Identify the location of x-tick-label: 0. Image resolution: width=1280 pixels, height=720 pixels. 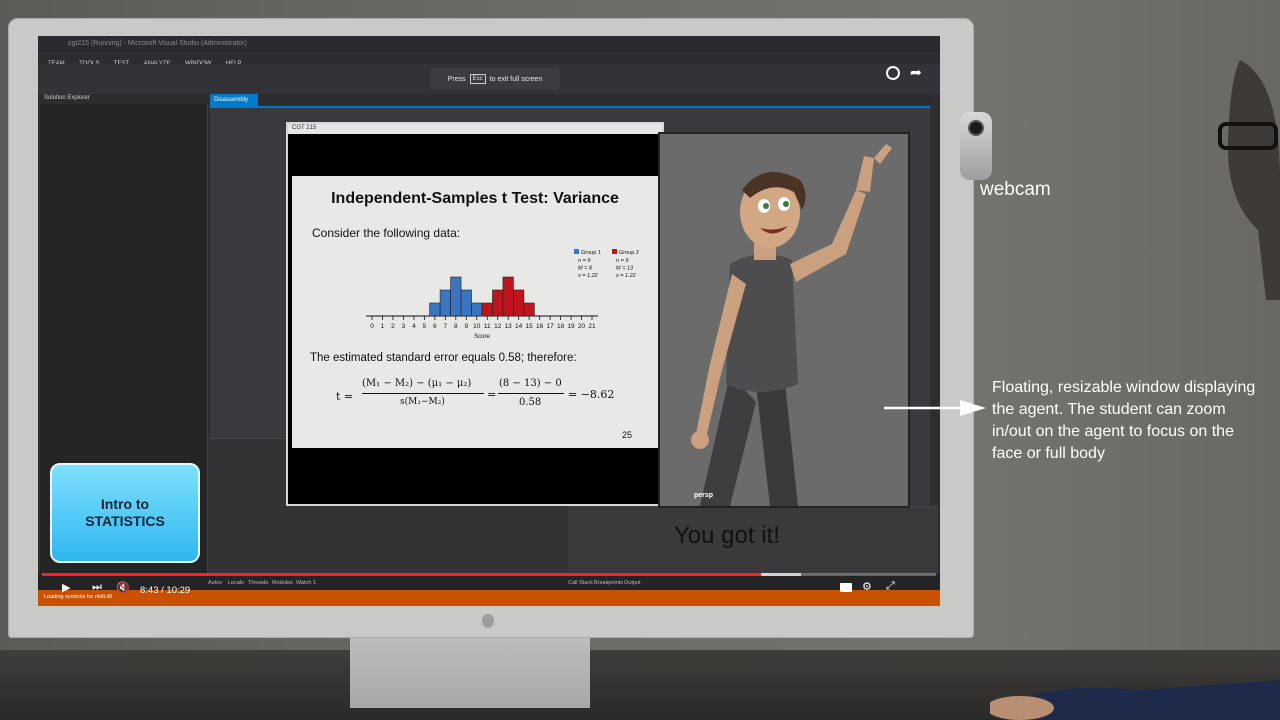
(372, 326).